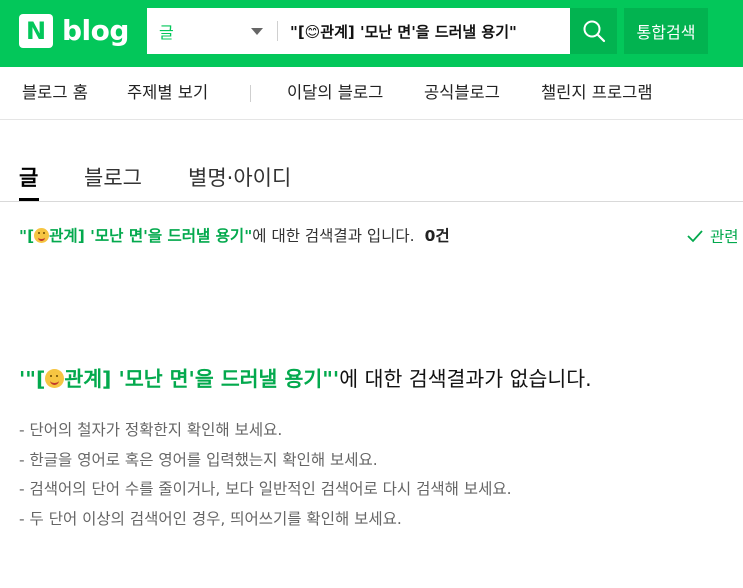 Image resolution: width=743 pixels, height=588 pixels. I want to click on result-count: 0건, so click(437, 236).